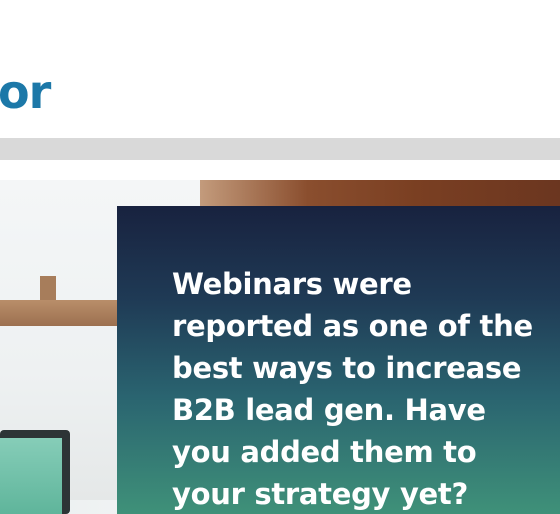  What do you see at coordinates (61, 313) in the screenshot?
I see `hero-shelf` at bounding box center [61, 313].